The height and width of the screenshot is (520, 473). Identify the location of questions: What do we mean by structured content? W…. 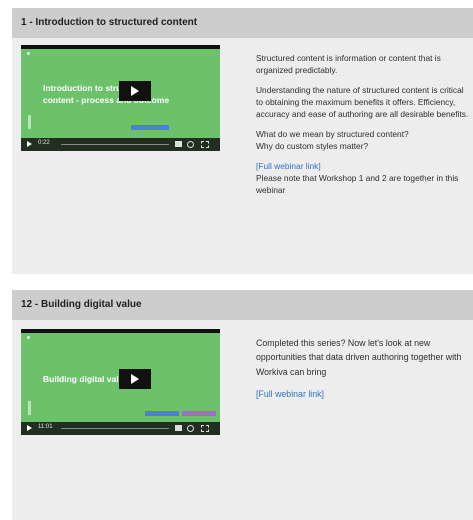
(363, 140).